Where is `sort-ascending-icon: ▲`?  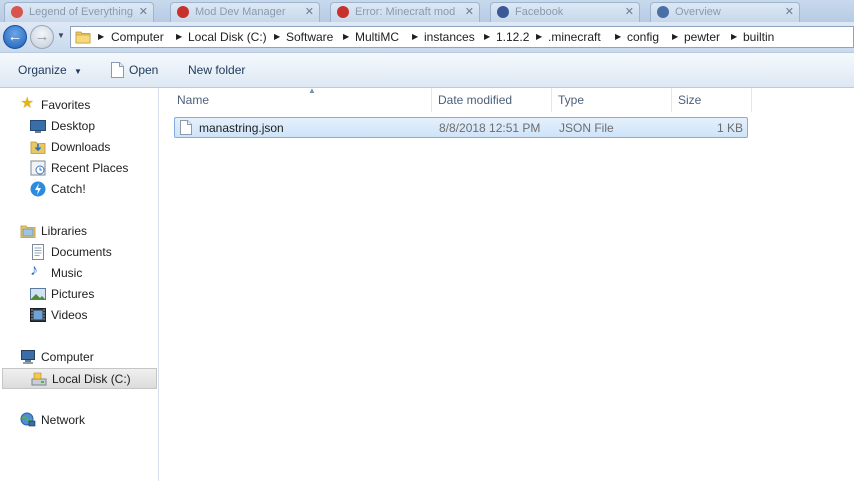 sort-ascending-icon: ▲ is located at coordinates (312, 90).